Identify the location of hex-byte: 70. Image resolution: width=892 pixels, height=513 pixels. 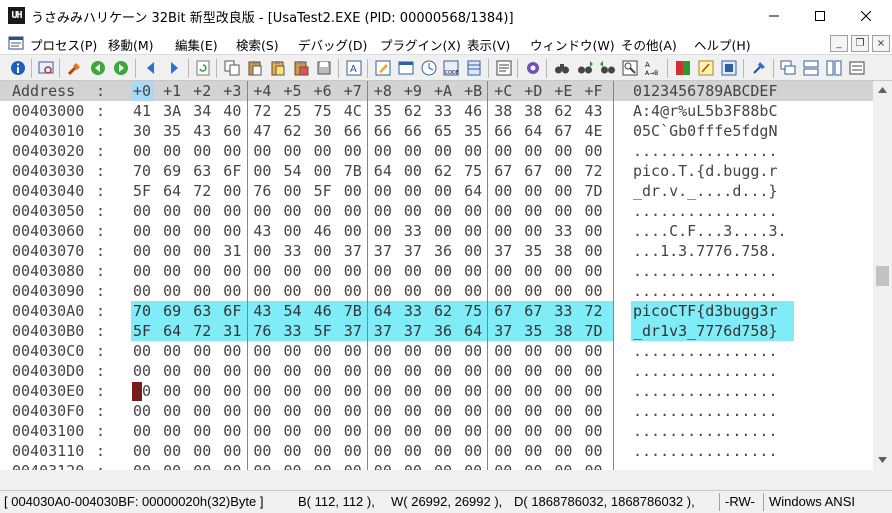
(142, 171).